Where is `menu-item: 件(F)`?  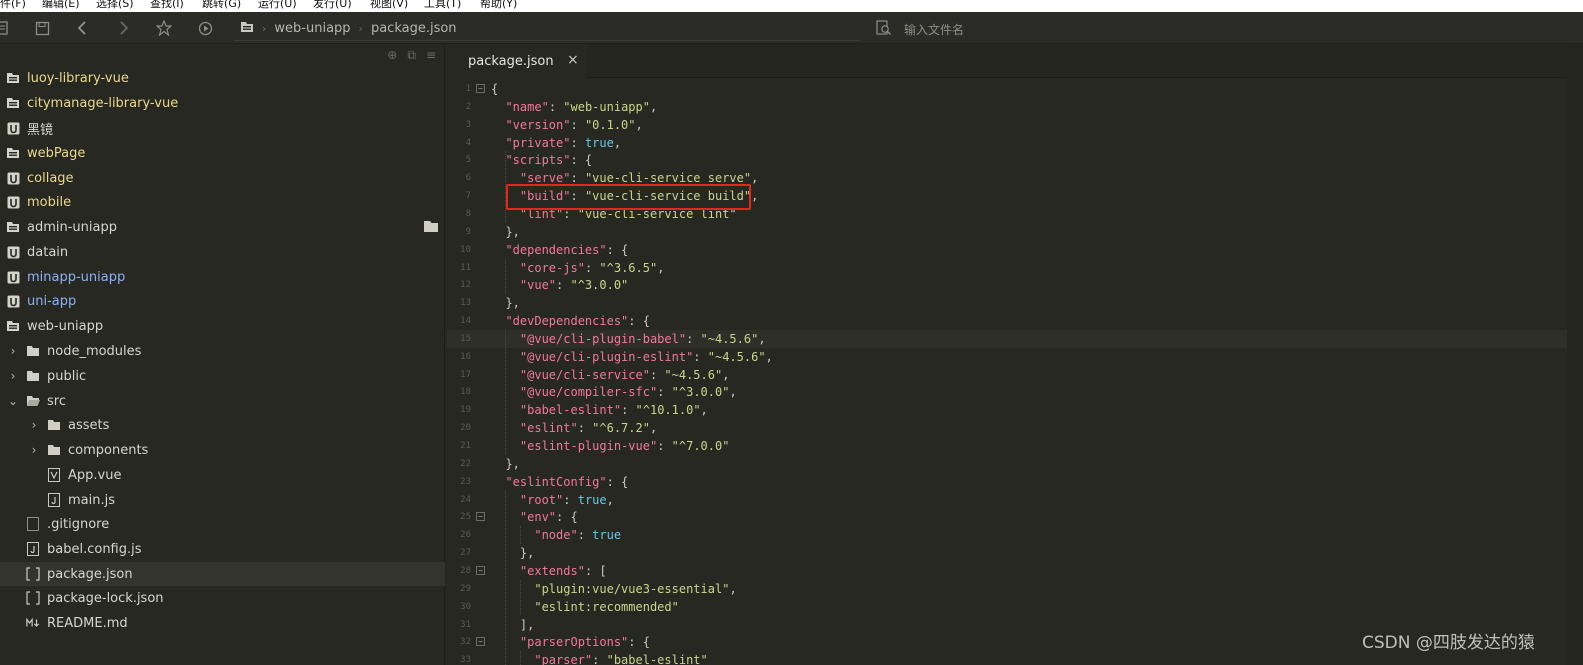
menu-item: 件(F) is located at coordinates (13, 5).